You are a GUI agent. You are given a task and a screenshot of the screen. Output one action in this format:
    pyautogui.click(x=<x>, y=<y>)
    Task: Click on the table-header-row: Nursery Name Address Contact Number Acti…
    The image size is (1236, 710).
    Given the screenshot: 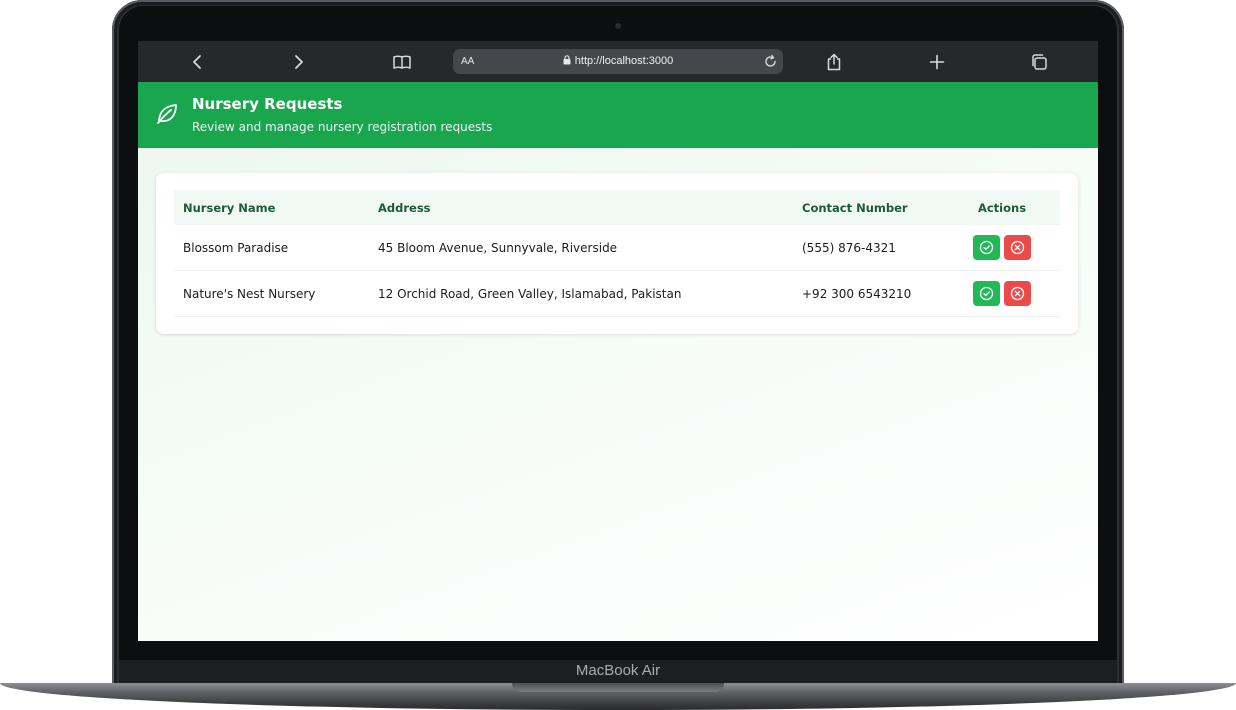 What is the action you would take?
    pyautogui.click(x=617, y=207)
    